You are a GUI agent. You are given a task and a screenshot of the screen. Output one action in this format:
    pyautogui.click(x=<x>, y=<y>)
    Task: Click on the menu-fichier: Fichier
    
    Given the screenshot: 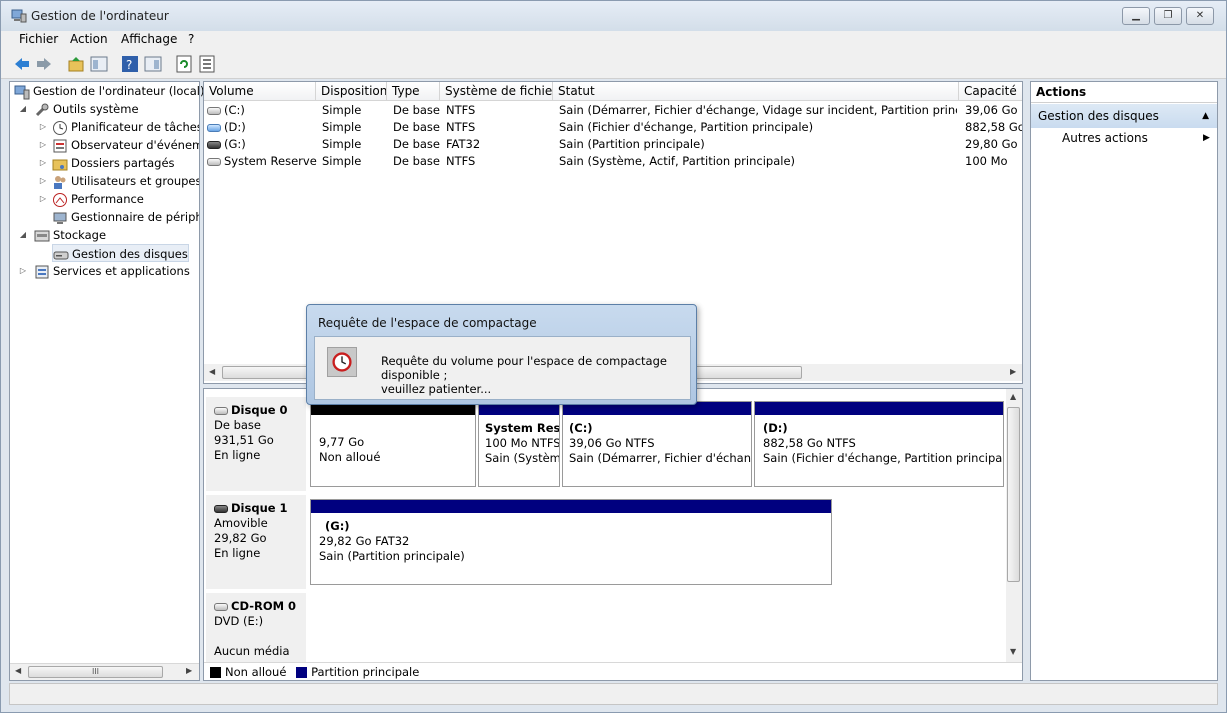 What is the action you would take?
    pyautogui.click(x=38, y=39)
    